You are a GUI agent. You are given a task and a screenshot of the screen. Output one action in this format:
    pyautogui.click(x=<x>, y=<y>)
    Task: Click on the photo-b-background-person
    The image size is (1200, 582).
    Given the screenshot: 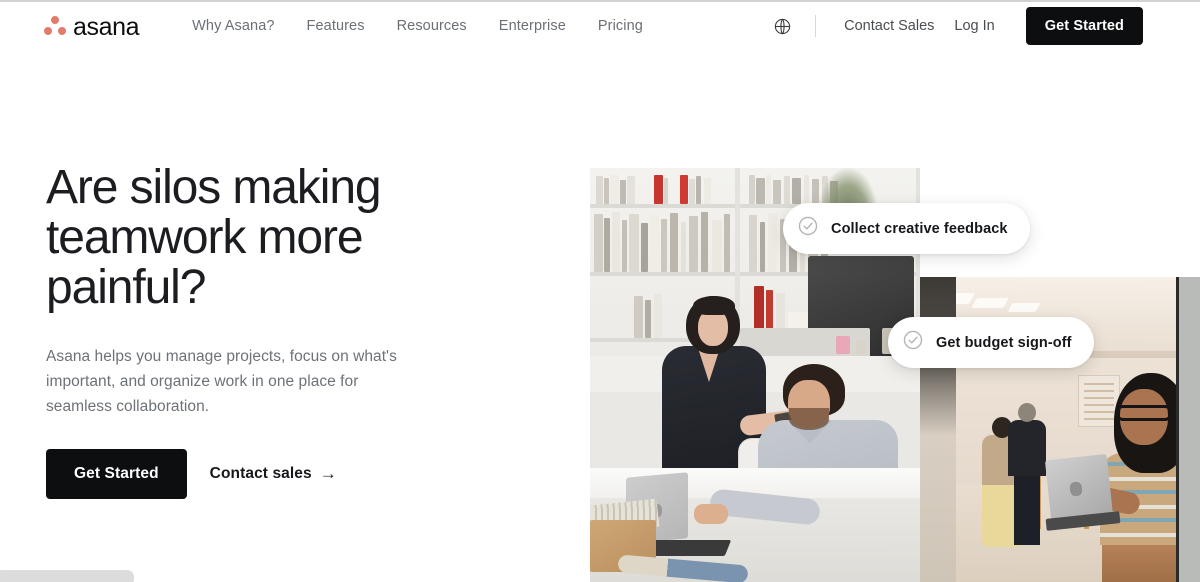 What is the action you would take?
    pyautogui.click(x=1027, y=448)
    